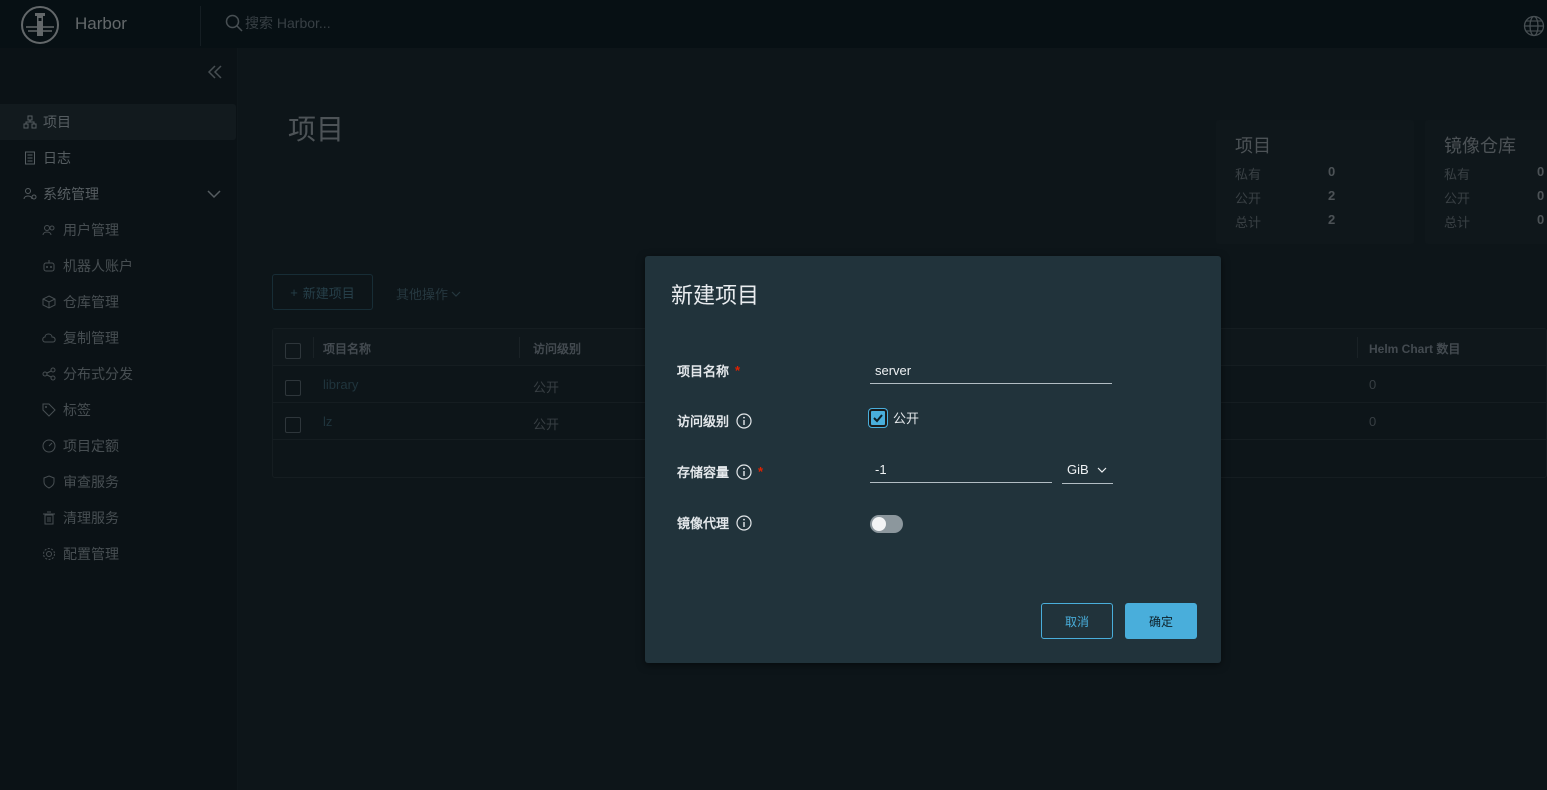  I want to click on access-level-label: 访问级别, so click(714, 420).